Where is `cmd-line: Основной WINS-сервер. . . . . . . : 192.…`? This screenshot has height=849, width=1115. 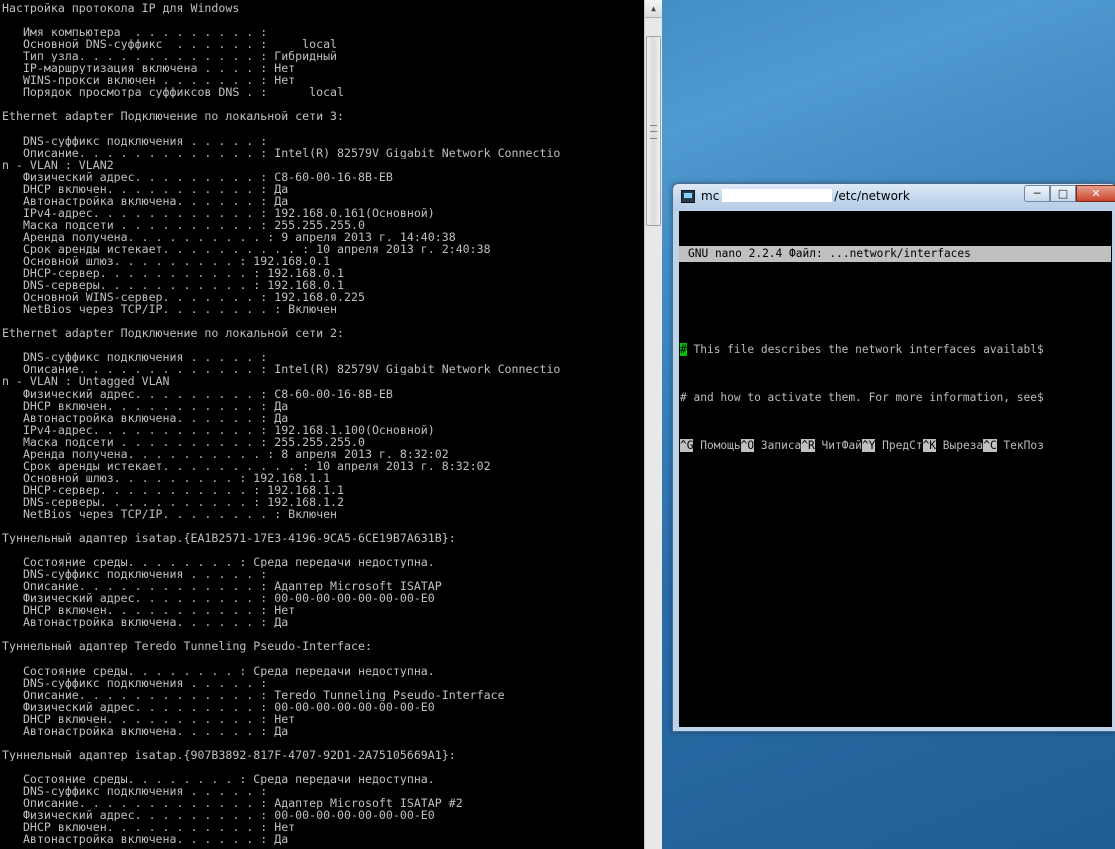 cmd-line: Основной WINS-сервер. . . . . . . : 192.… is located at coordinates (183, 297).